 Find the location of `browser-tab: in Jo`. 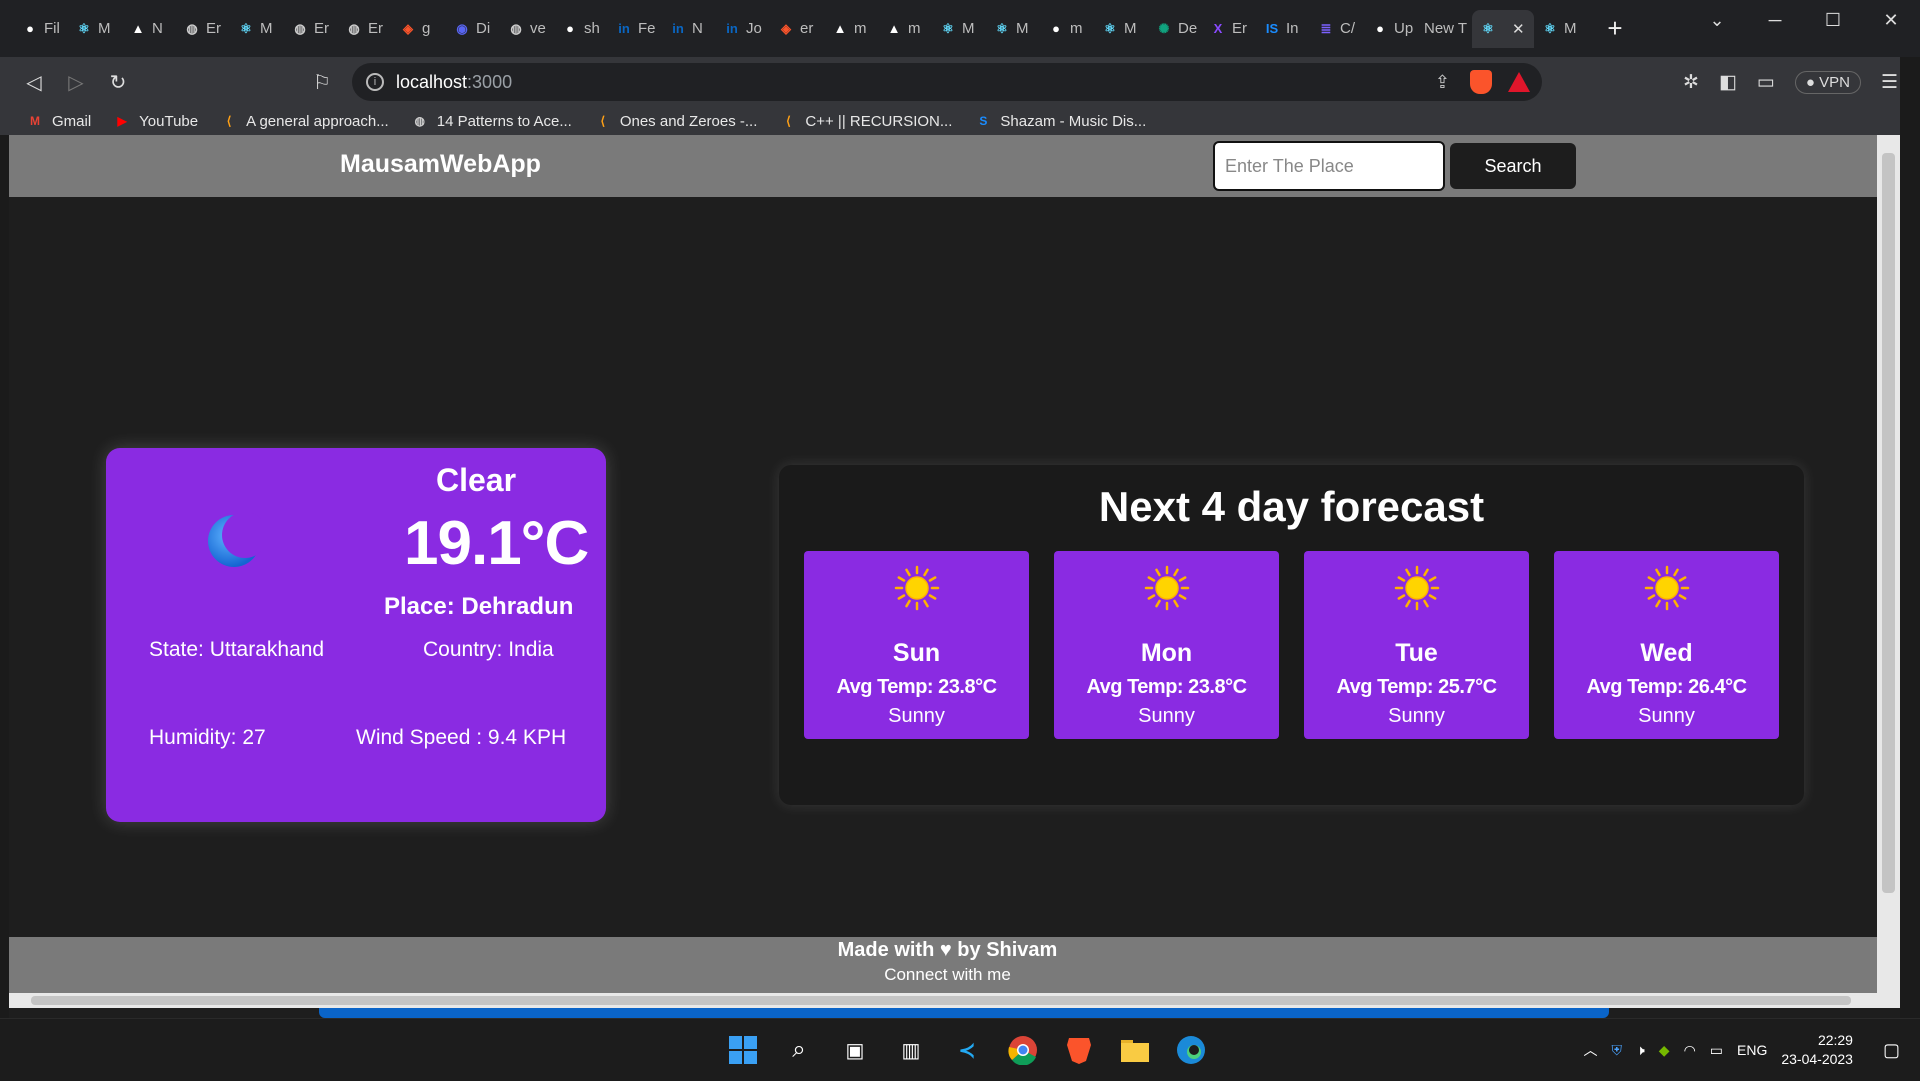

browser-tab: in Jo is located at coordinates (743, 29).